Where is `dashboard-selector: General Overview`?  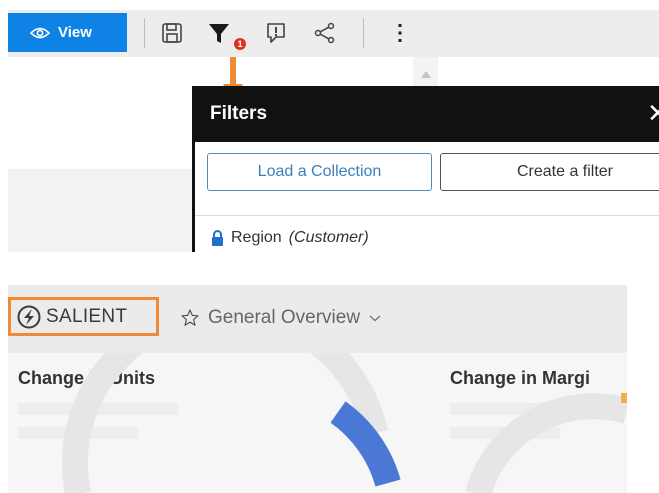
dashboard-selector: General Overview is located at coordinates (281, 318).